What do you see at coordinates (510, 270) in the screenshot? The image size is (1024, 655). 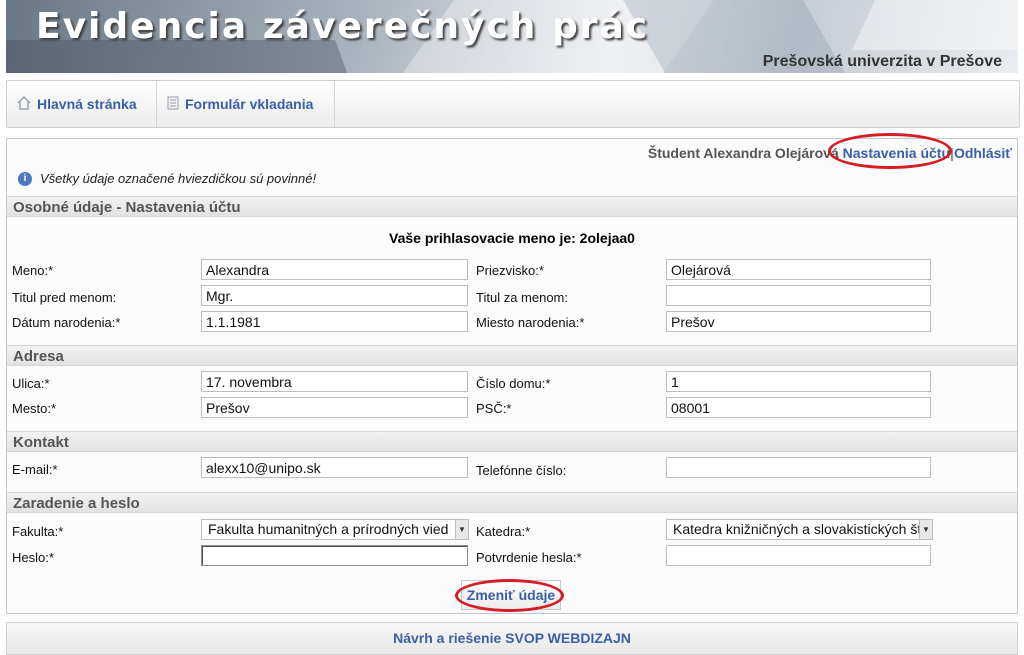 I see `label-priezvisko: Priezvisko:*` at bounding box center [510, 270].